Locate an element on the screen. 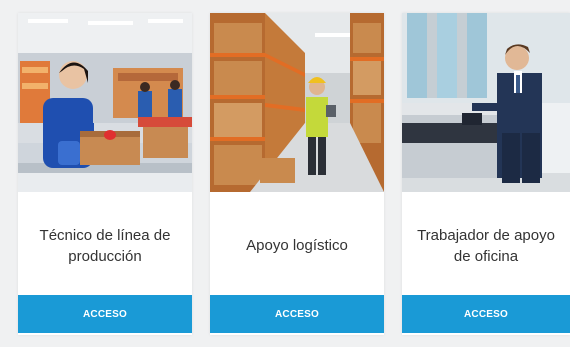 This screenshot has height=347, width=570. card-title: Apoyo logístico is located at coordinates (297, 245).